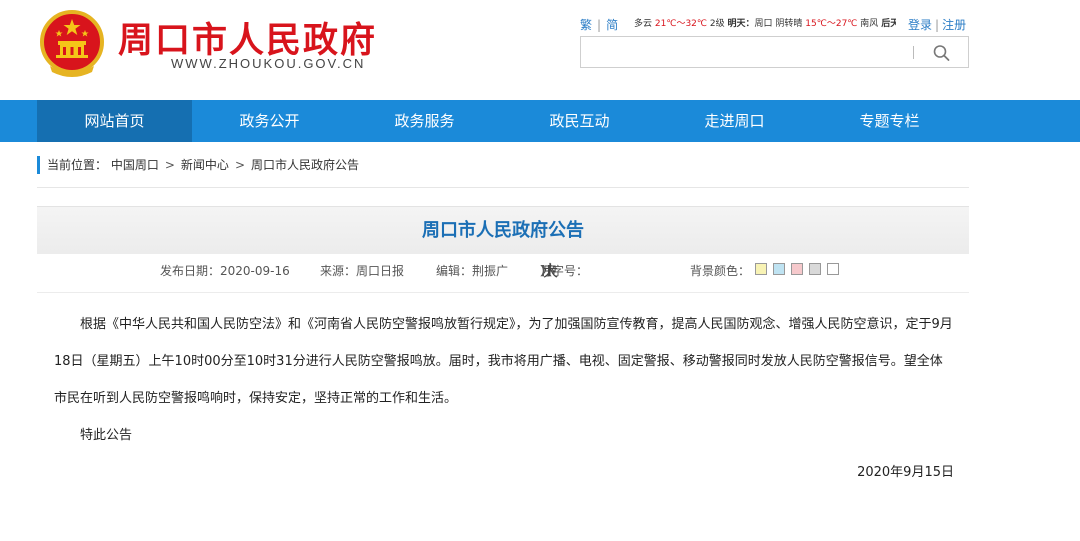 Image resolution: width=1080 pixels, height=541 pixels. What do you see at coordinates (225, 271) in the screenshot?
I see `publish-date: 发布日期：2020-09-16` at bounding box center [225, 271].